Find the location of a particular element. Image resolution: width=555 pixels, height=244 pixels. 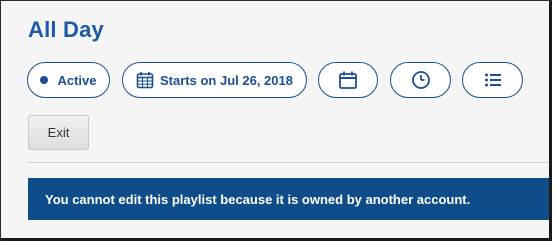

status-pill-button: Active is located at coordinates (68, 80).